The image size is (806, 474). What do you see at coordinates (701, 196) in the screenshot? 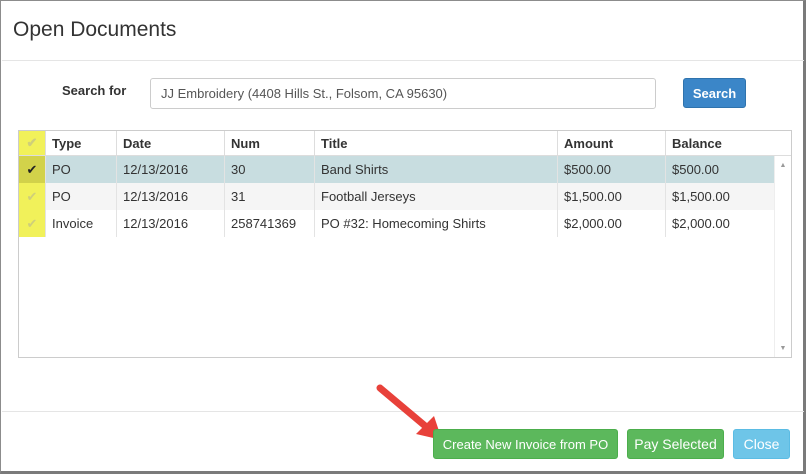
I see `cell-balance: $1,500.00` at bounding box center [701, 196].